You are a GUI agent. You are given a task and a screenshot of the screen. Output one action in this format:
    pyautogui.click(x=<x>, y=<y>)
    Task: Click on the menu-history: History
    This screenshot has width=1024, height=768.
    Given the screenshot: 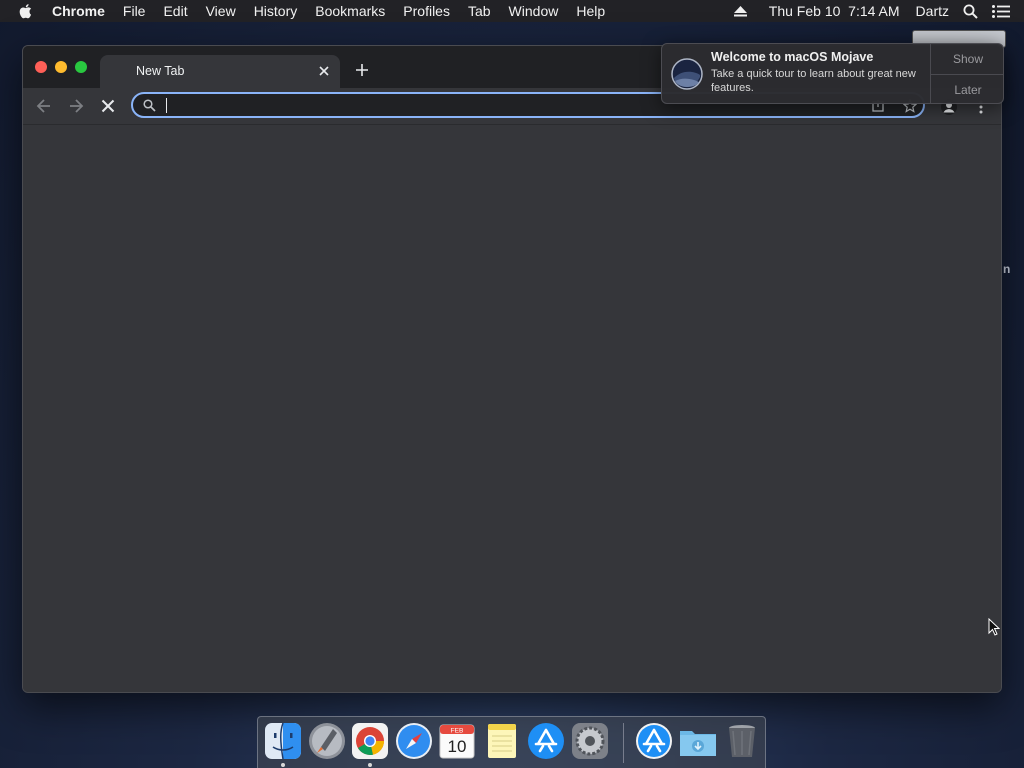 What is the action you would take?
    pyautogui.click(x=276, y=11)
    